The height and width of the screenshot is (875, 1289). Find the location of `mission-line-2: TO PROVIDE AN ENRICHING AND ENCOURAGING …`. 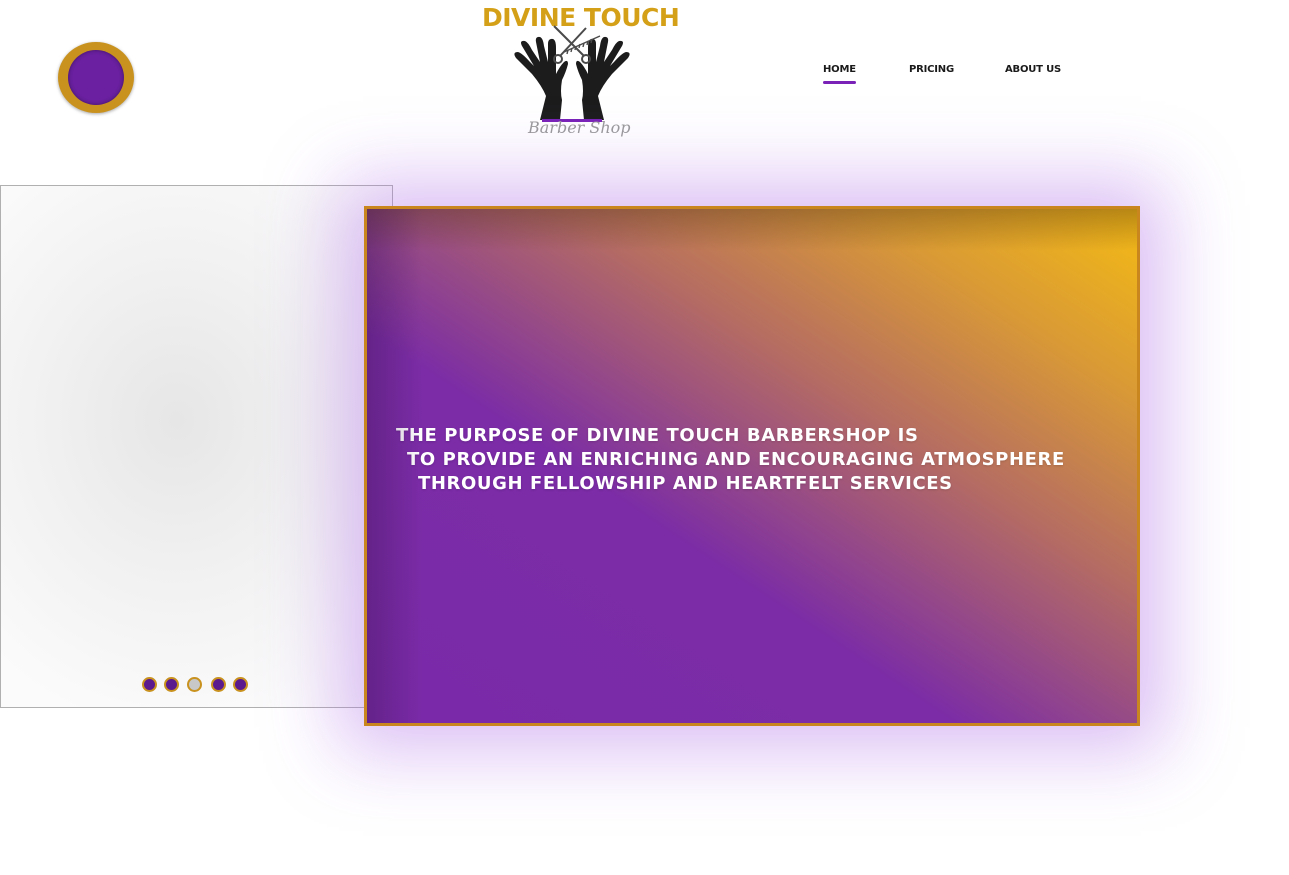

mission-line-2: TO PROVIDE AN ENRICHING AND ENCOURAGING … is located at coordinates (736, 459).